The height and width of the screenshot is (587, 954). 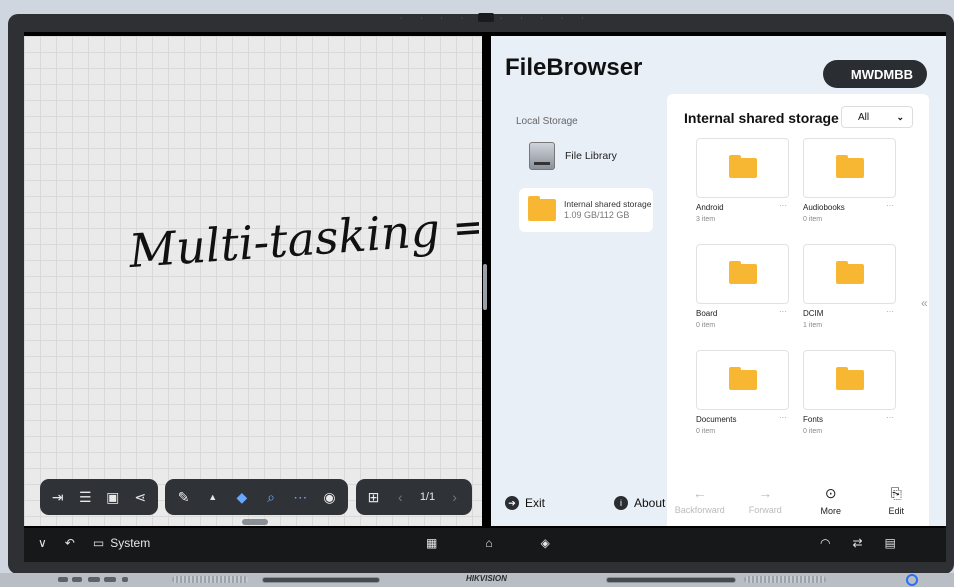 I want to click on page-indicator: 1/1, so click(x=427, y=497).